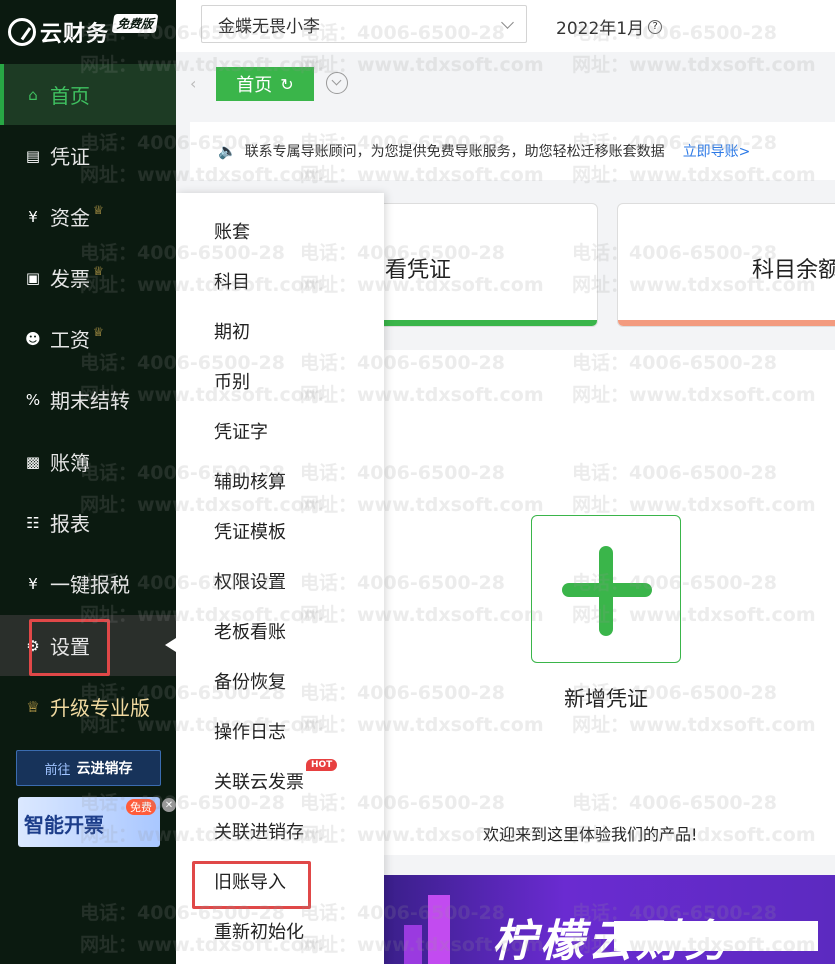  What do you see at coordinates (250, 731) in the screenshot?
I see `menu-item-log: 操作日志` at bounding box center [250, 731].